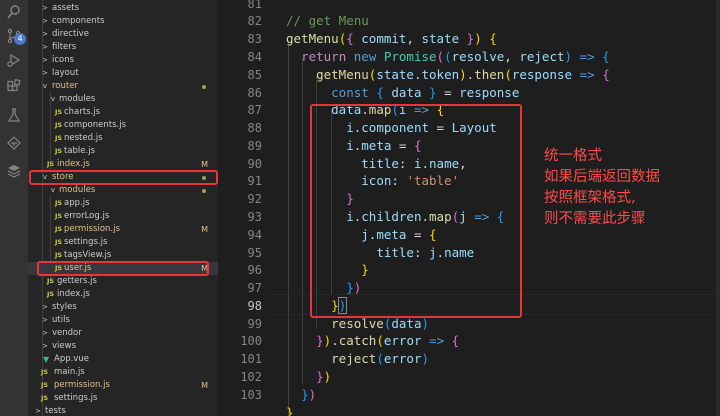  What do you see at coordinates (463, 74) in the screenshot?
I see `code-line-85: getMenu(state.token).then(response => {` at bounding box center [463, 74].